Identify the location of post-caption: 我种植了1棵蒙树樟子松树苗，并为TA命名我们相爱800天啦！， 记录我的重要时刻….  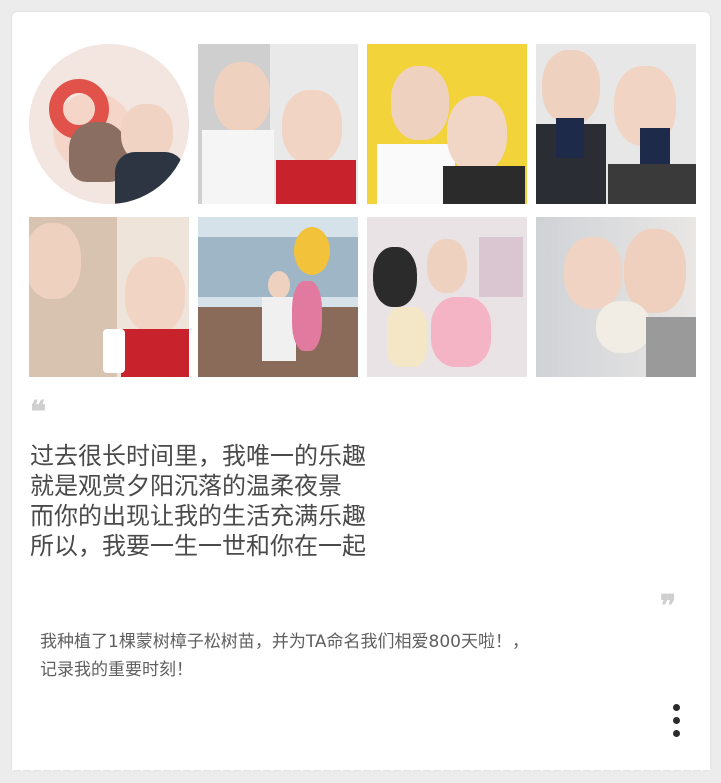
(360, 656).